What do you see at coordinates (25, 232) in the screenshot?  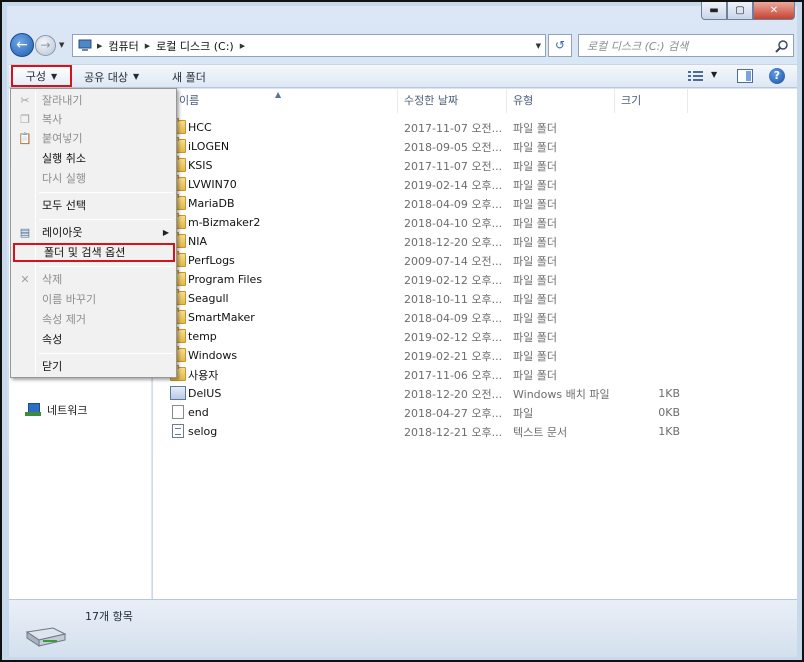 I see `layout-icon: ▤` at bounding box center [25, 232].